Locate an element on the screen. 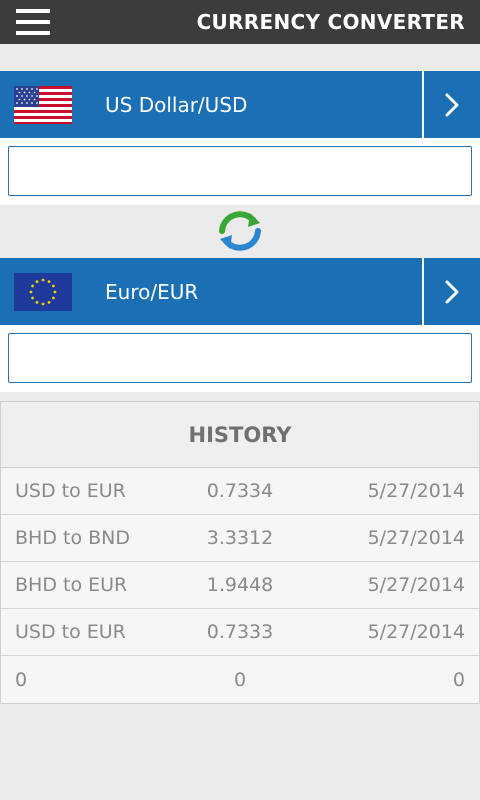  history-pair: 0 is located at coordinates (21, 679).